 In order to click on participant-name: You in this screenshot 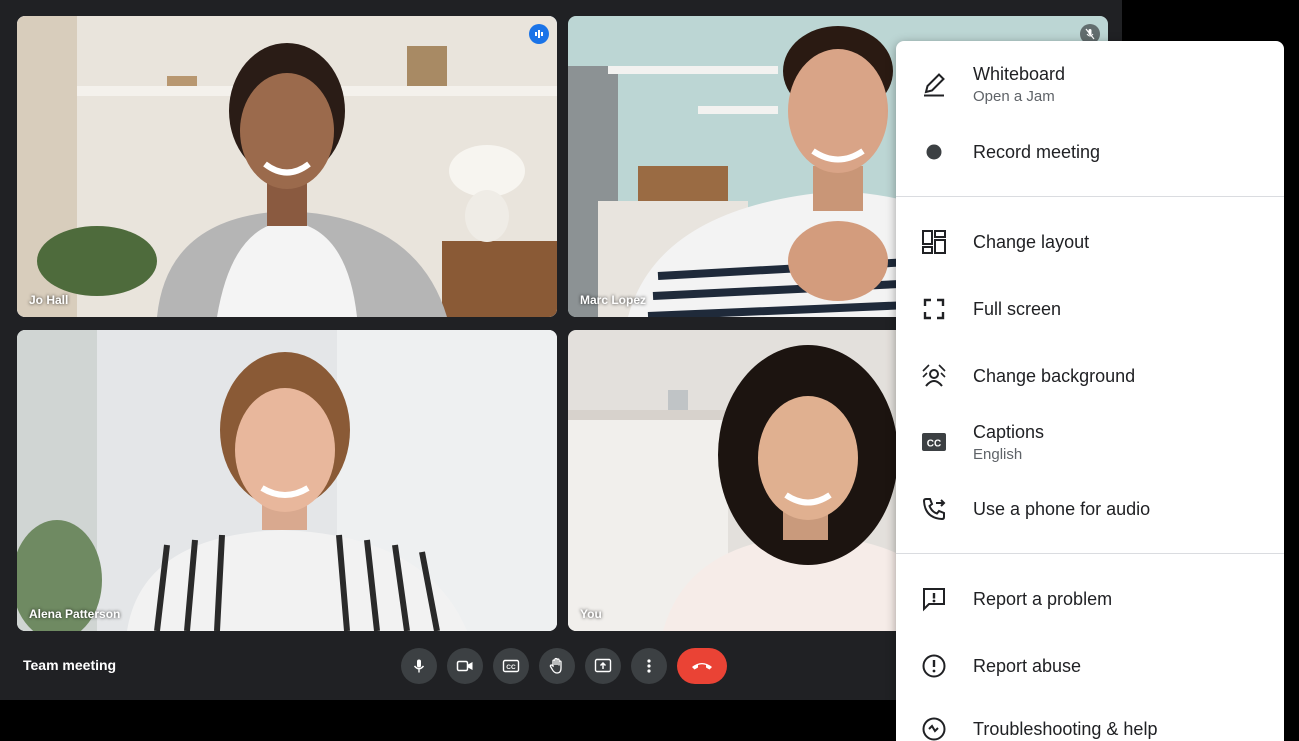, I will do `click(591, 614)`.